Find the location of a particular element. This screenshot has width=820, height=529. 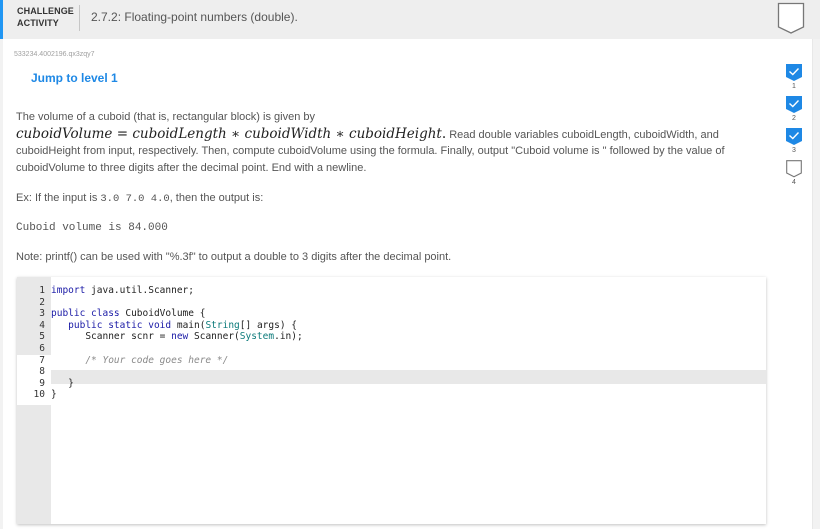

code-token: [] args) { is located at coordinates (268, 325).